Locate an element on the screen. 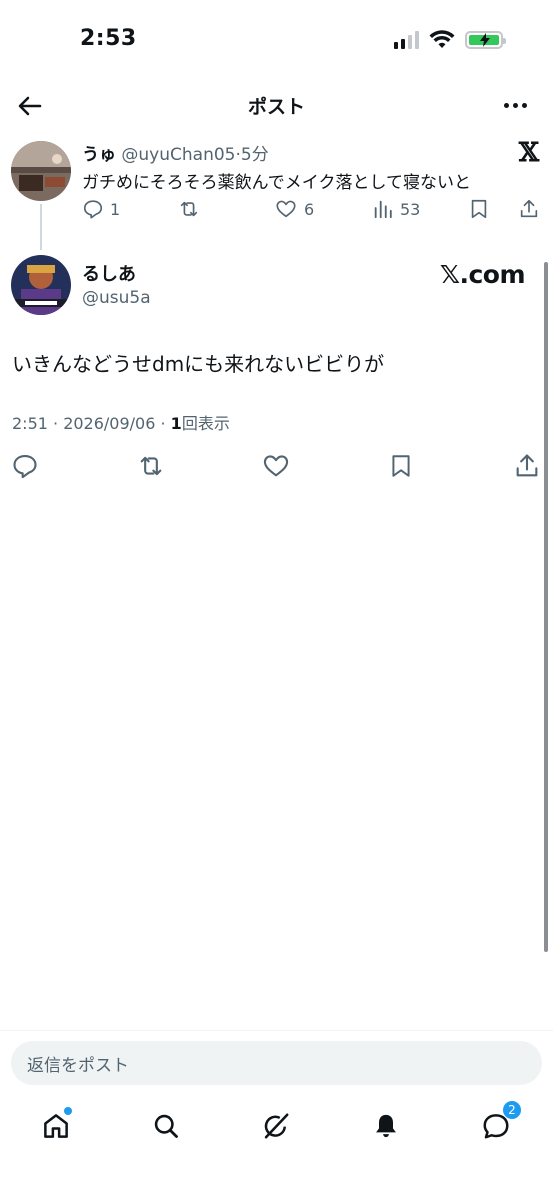  post-text: ガチめにそろそろ薬飲んでメイク落として寝ないと is located at coordinates (276, 183).